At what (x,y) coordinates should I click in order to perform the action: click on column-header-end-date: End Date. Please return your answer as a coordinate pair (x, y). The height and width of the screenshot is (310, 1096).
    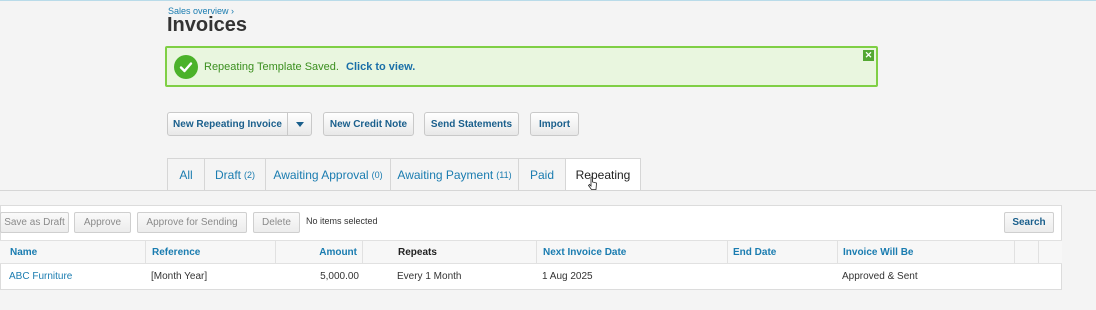
    Looking at the image, I should click on (783, 252).